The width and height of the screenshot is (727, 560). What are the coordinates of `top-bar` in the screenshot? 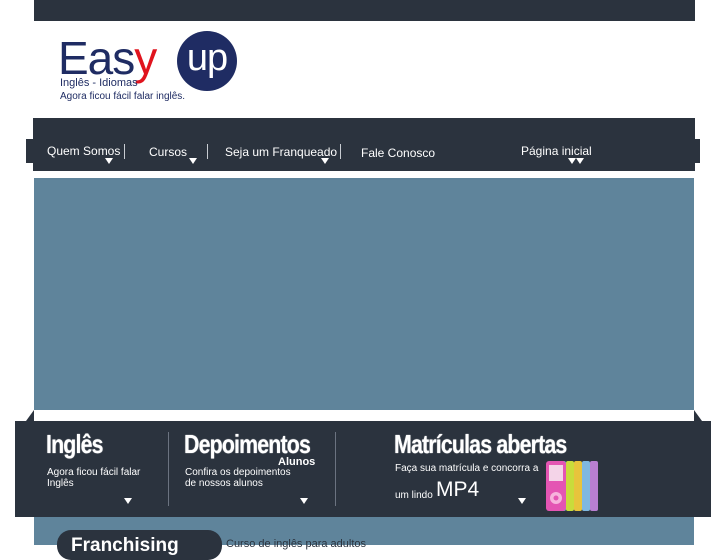 It's located at (364, 10).